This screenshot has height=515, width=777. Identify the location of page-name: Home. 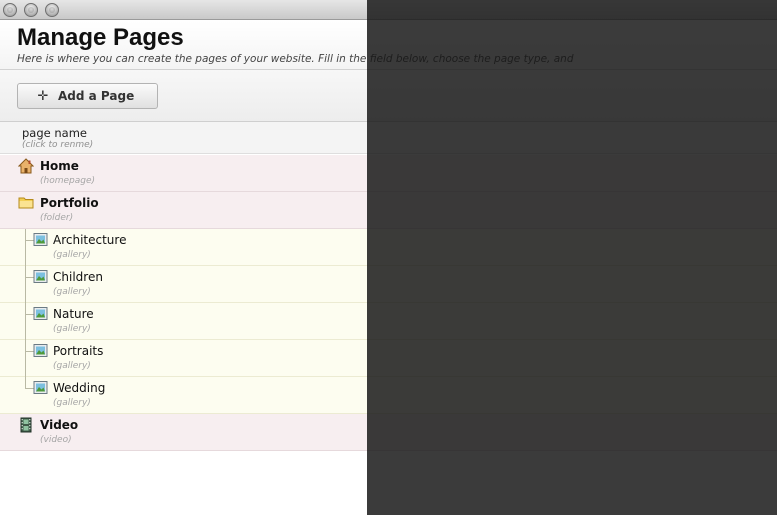
(59, 166).